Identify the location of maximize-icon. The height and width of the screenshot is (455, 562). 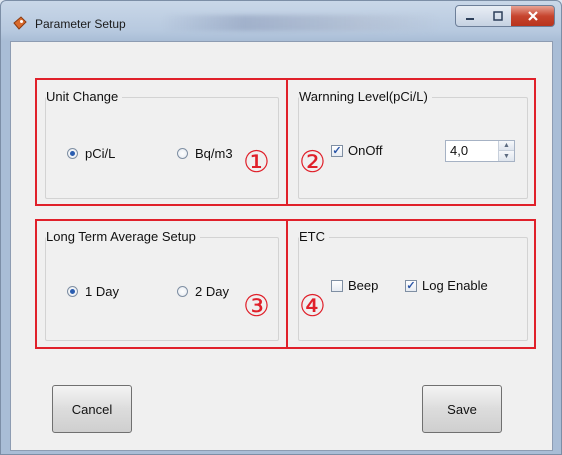
(497, 16).